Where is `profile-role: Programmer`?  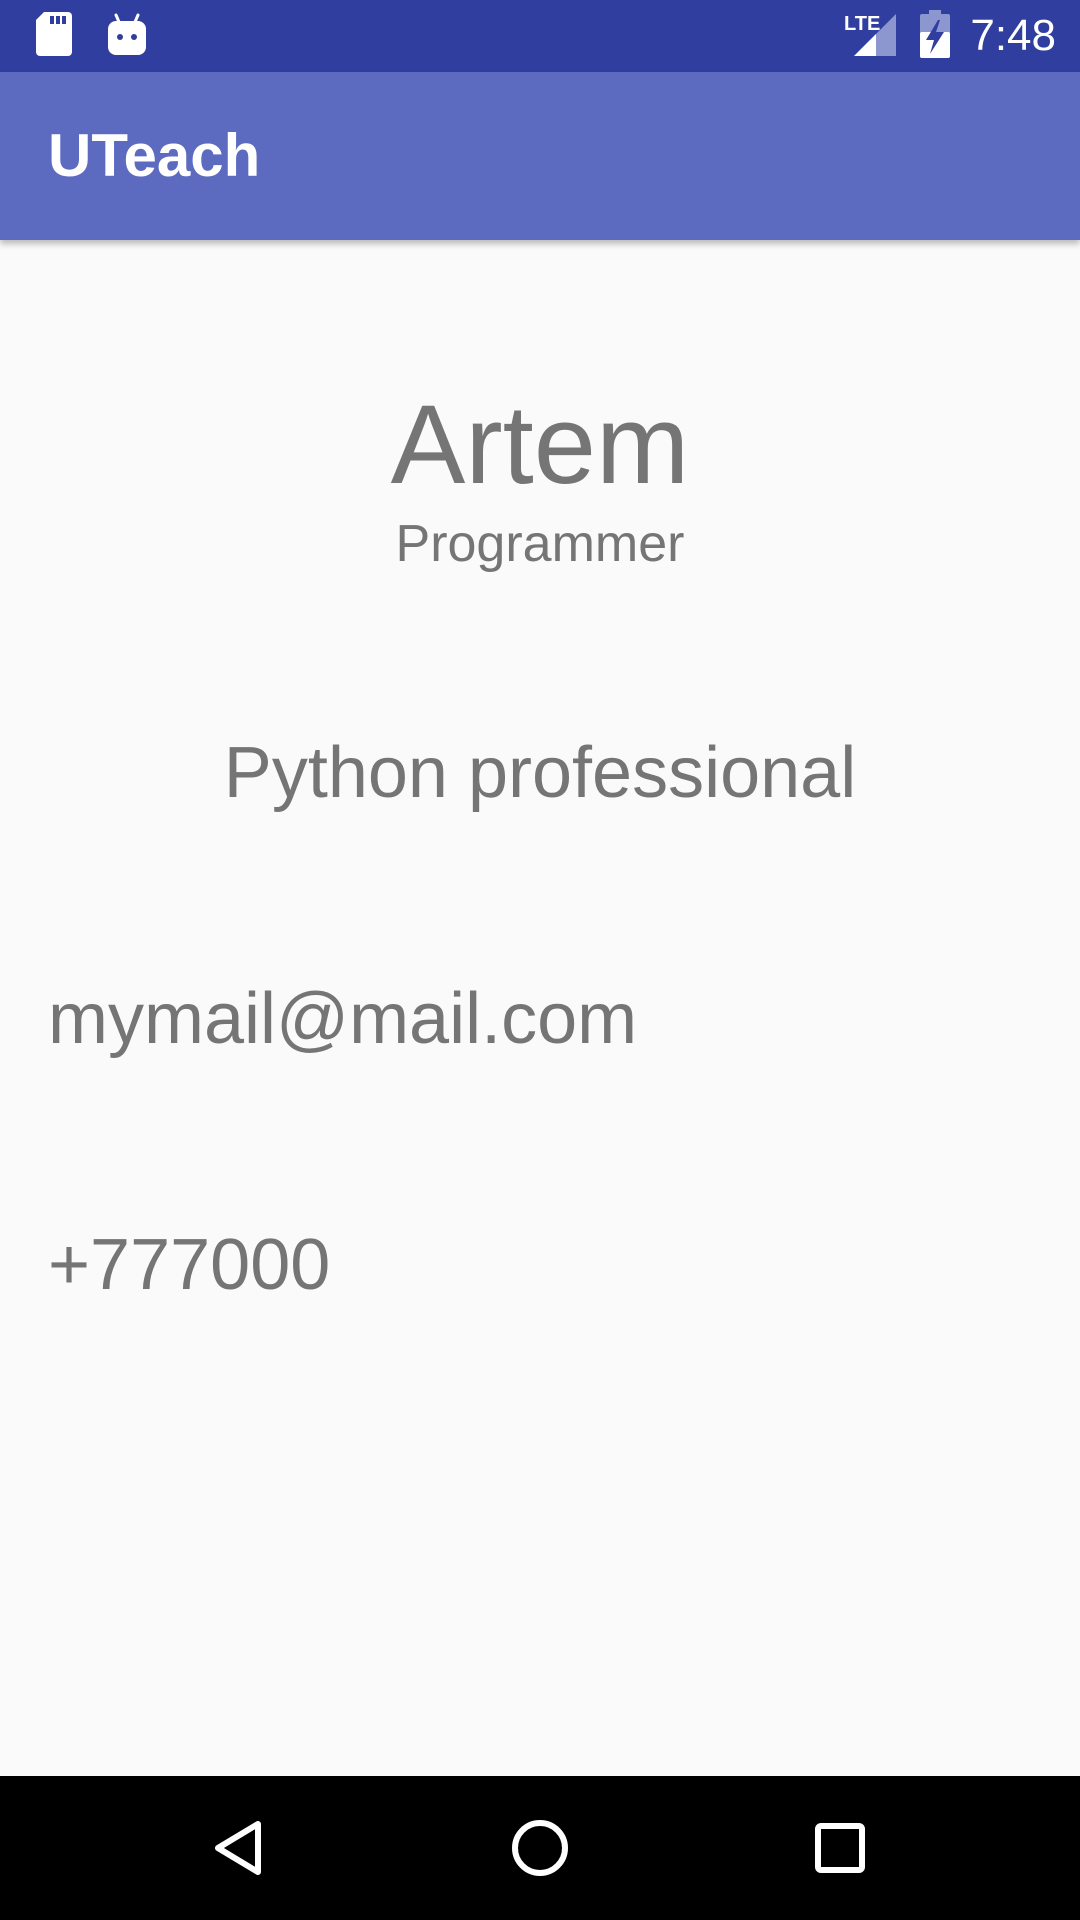
profile-role: Programmer is located at coordinates (540, 544).